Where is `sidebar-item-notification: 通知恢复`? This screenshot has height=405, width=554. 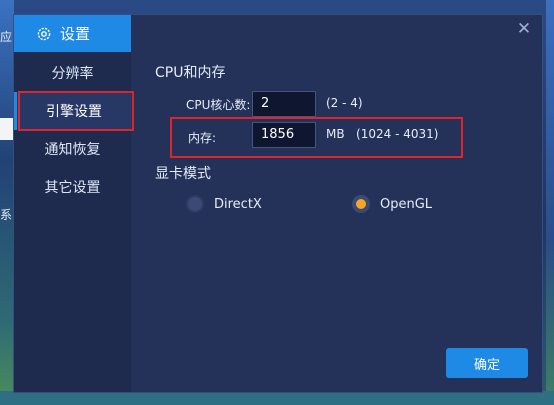
sidebar-item-notification: 通知恢复 is located at coordinates (72, 149).